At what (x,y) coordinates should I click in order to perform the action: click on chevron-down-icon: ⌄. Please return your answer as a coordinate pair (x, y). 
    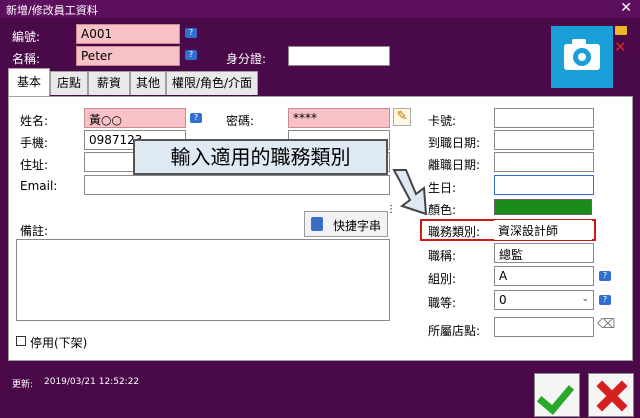
    Looking at the image, I should click on (585, 299).